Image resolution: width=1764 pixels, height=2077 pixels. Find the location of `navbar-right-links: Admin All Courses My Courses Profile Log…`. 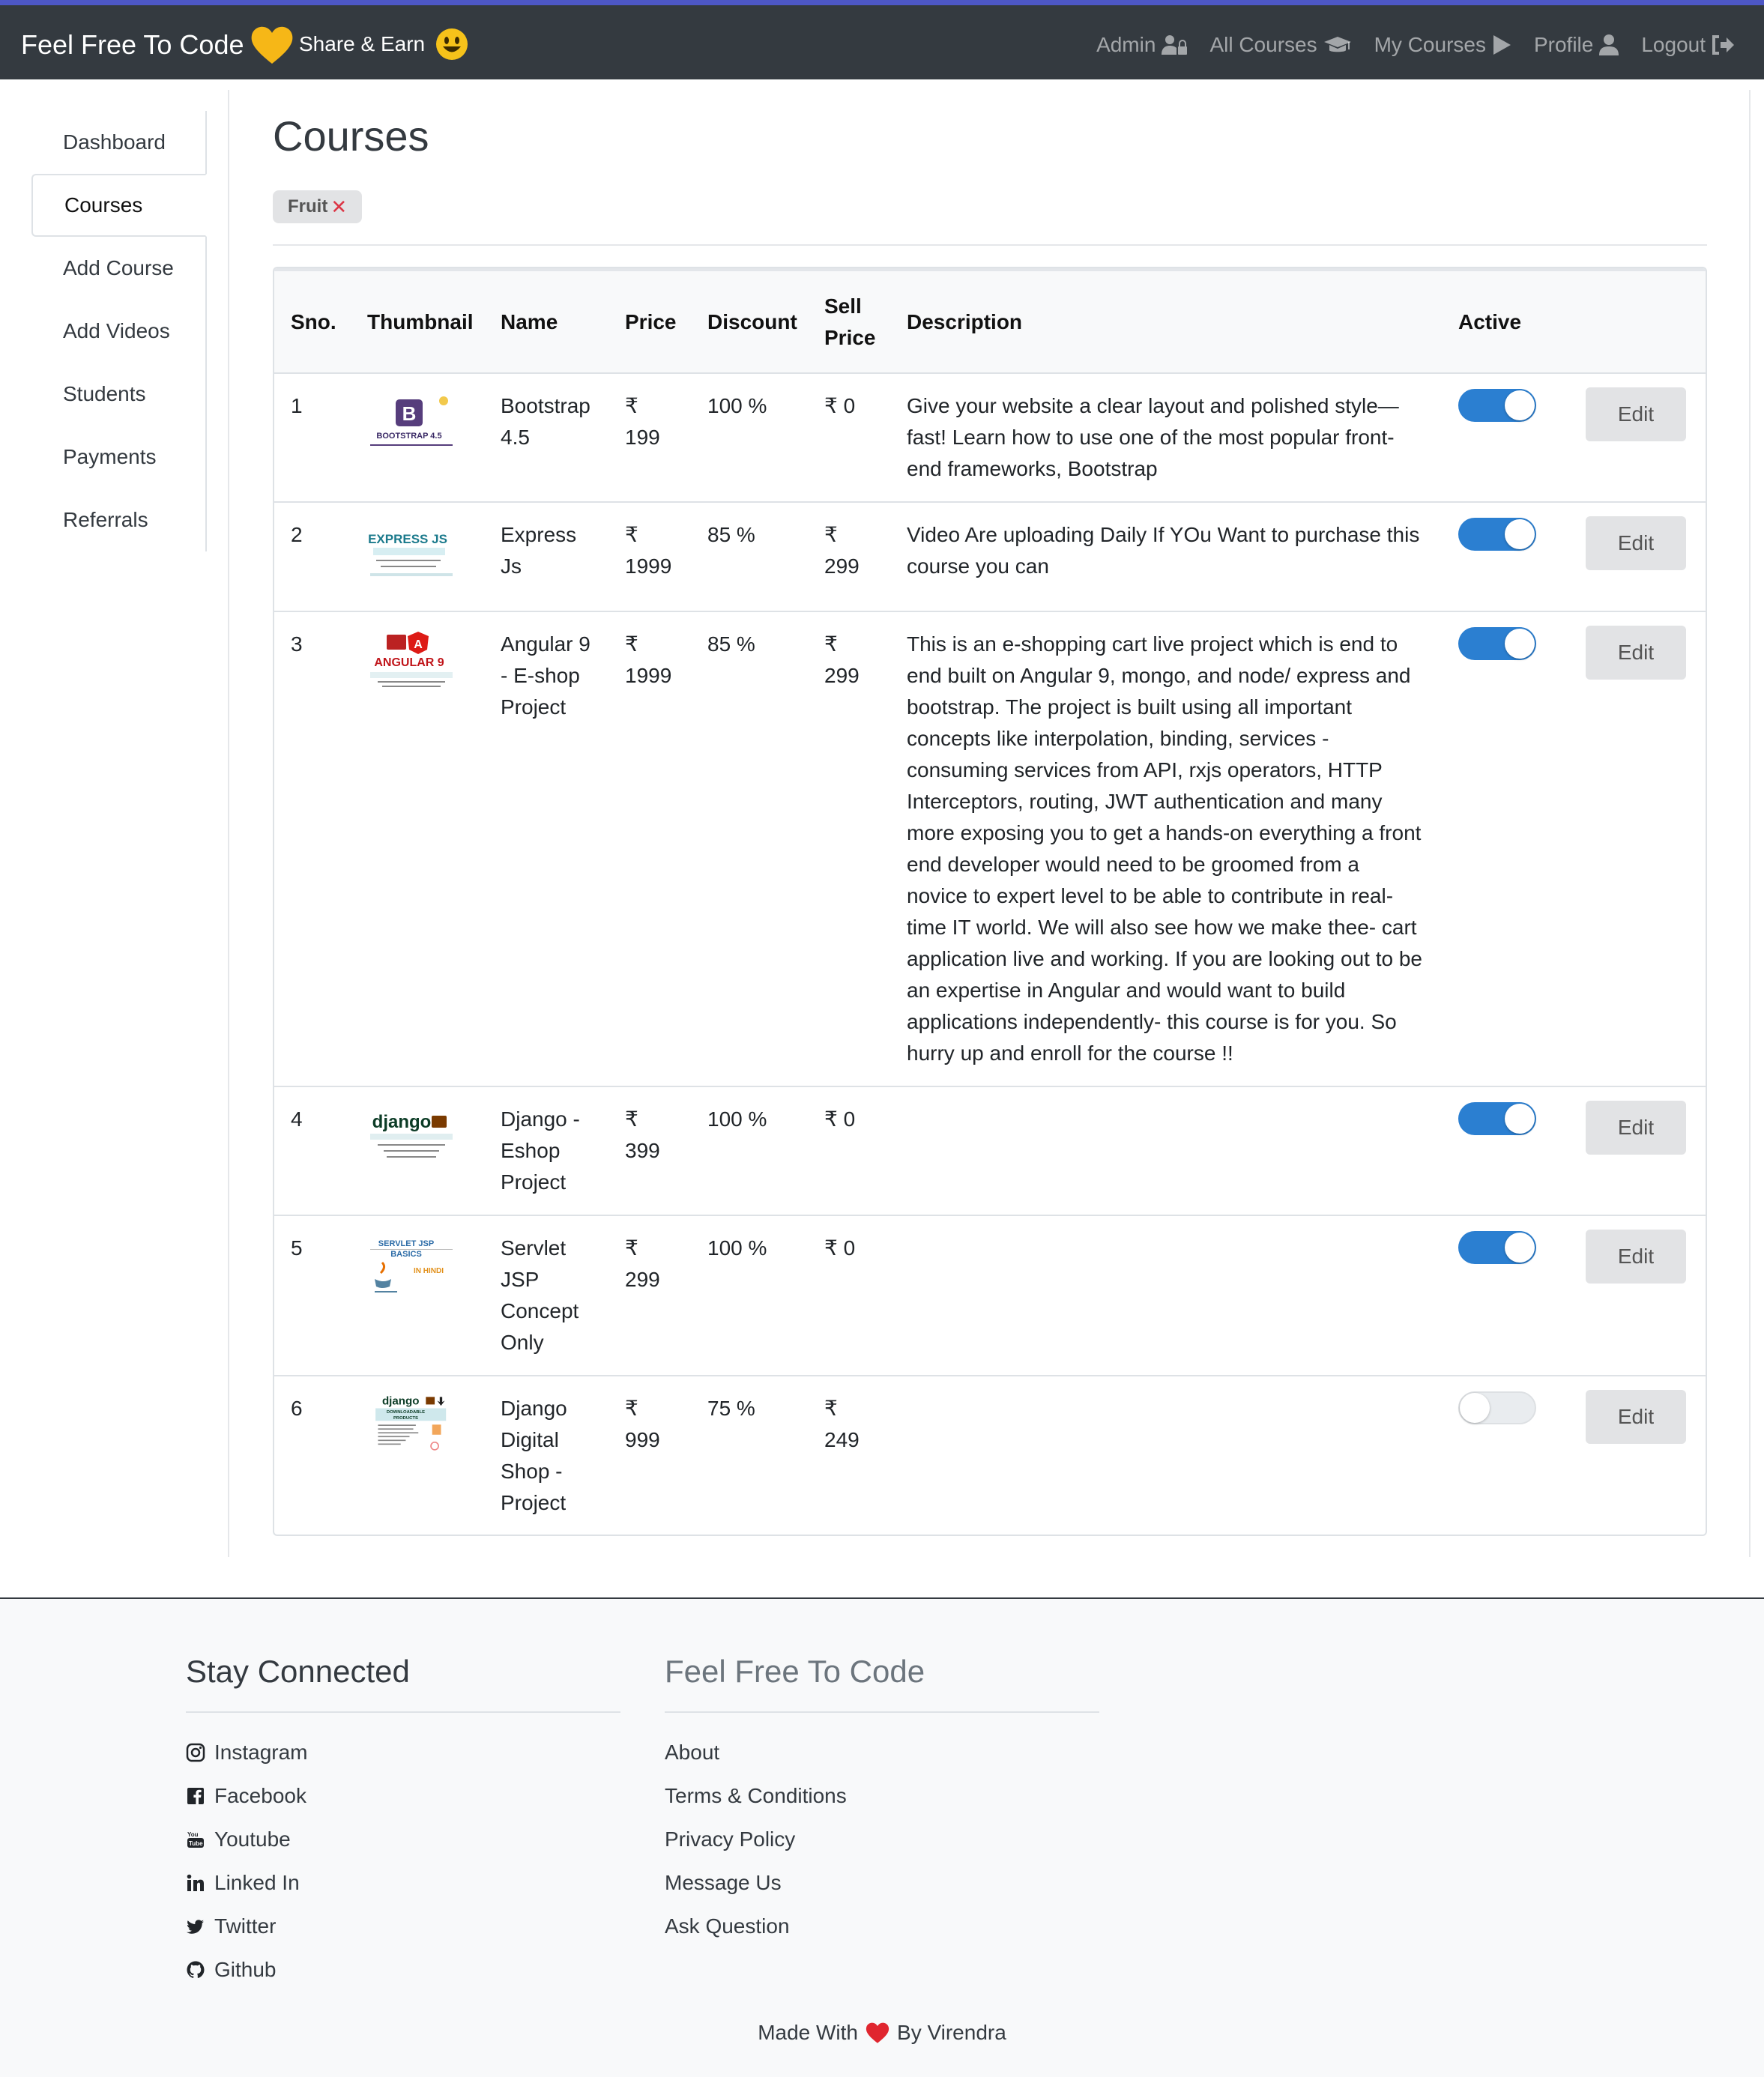

navbar-right-links: Admin All Courses My Courses Profile Log… is located at coordinates (1415, 45).